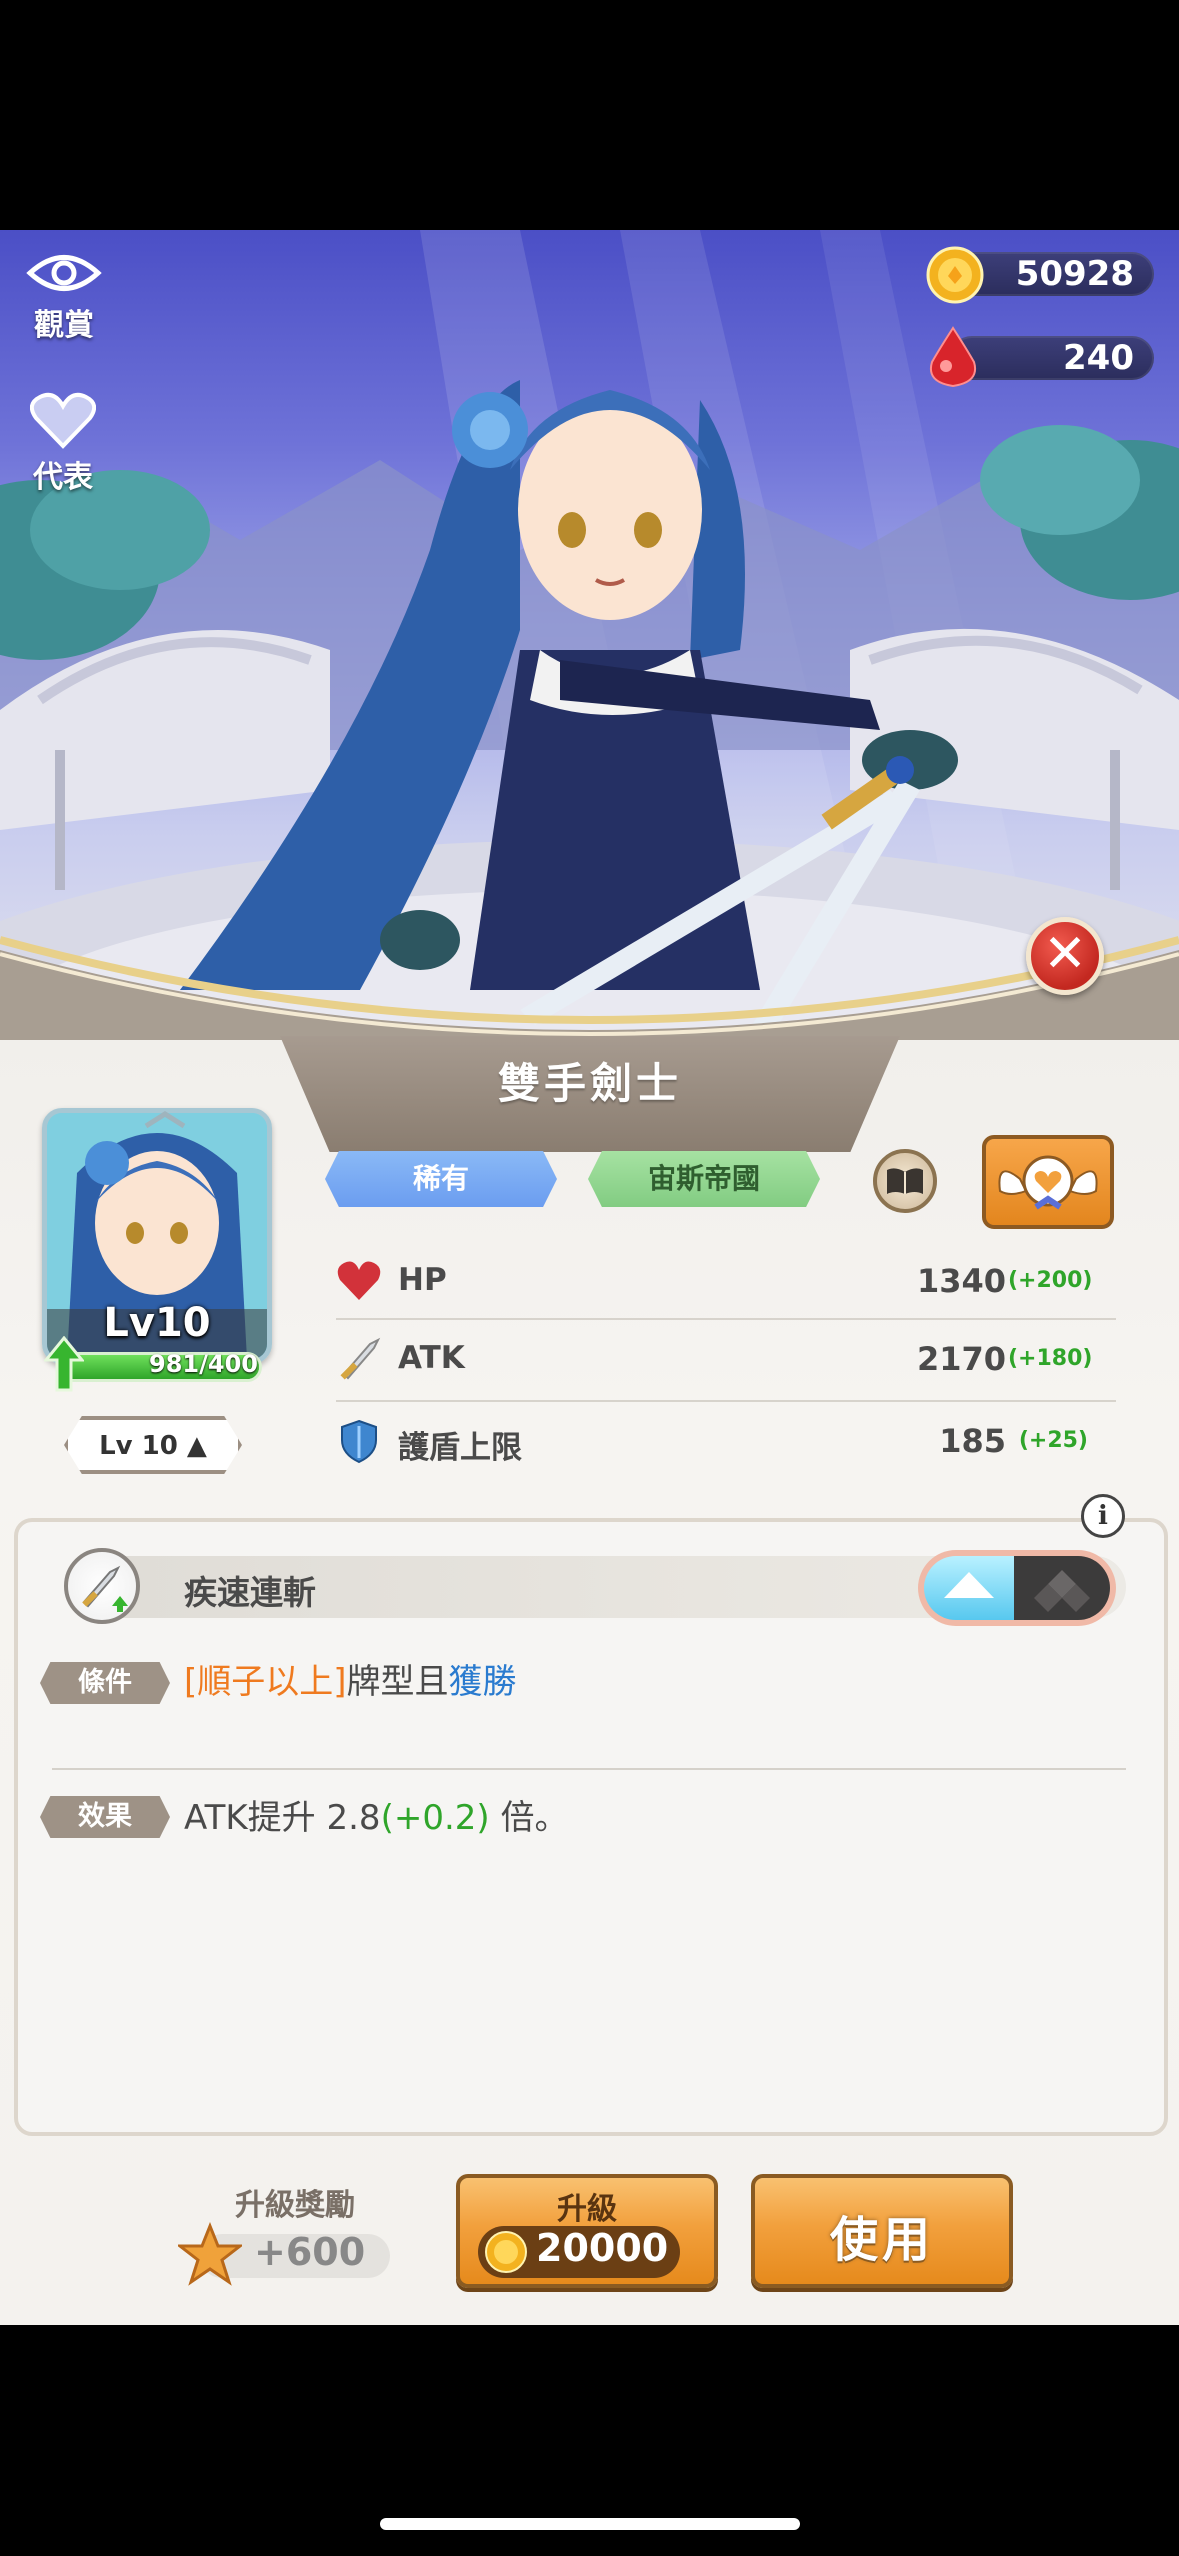 Image resolution: width=1179 pixels, height=2556 pixels. I want to click on cards-icon, so click(1062, 1591).